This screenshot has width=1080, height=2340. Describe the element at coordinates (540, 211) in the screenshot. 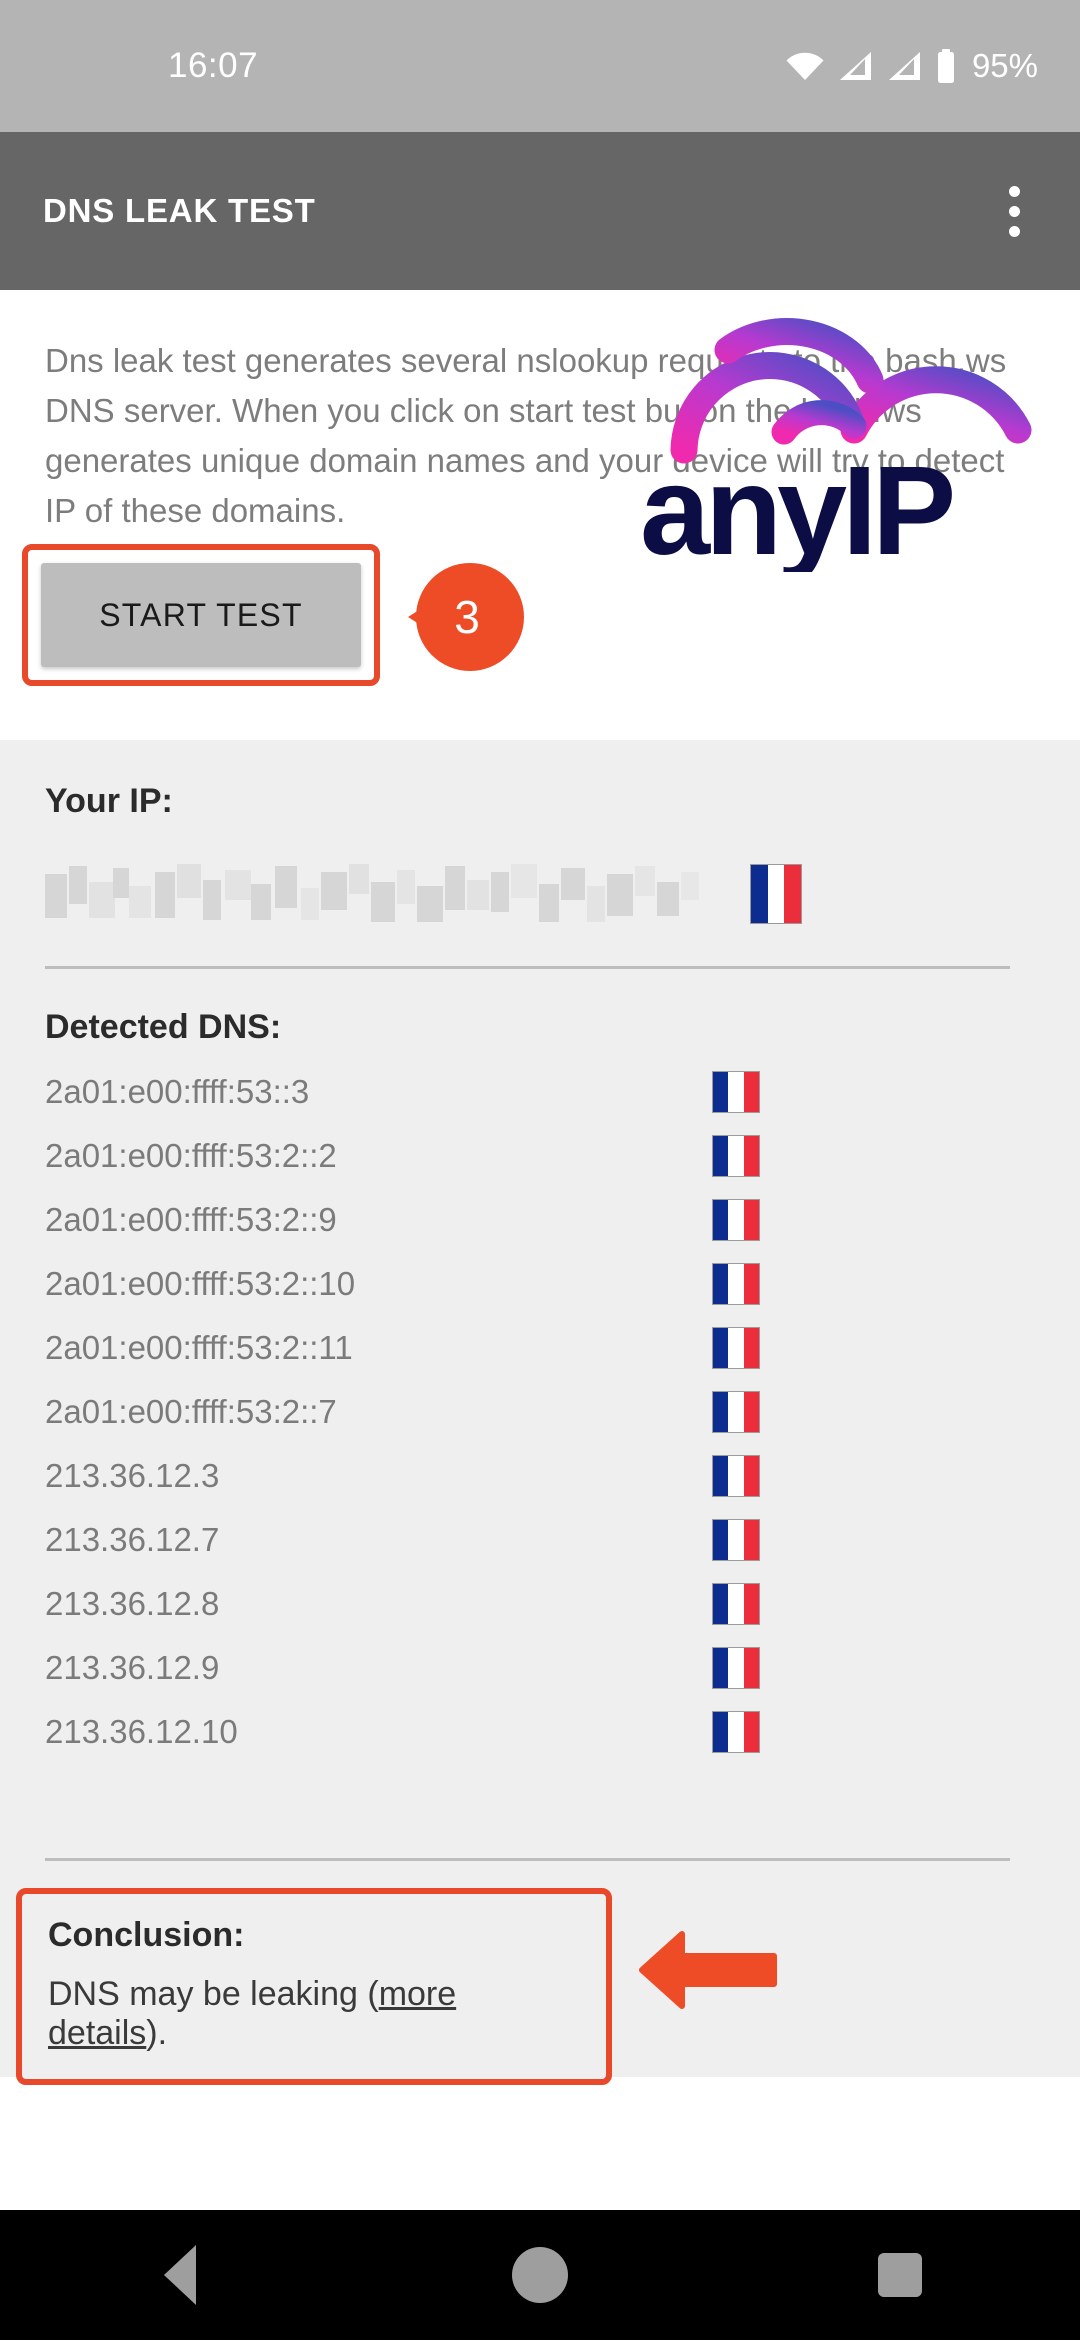

I see `app-bar: DNS LEAK TEST` at that location.